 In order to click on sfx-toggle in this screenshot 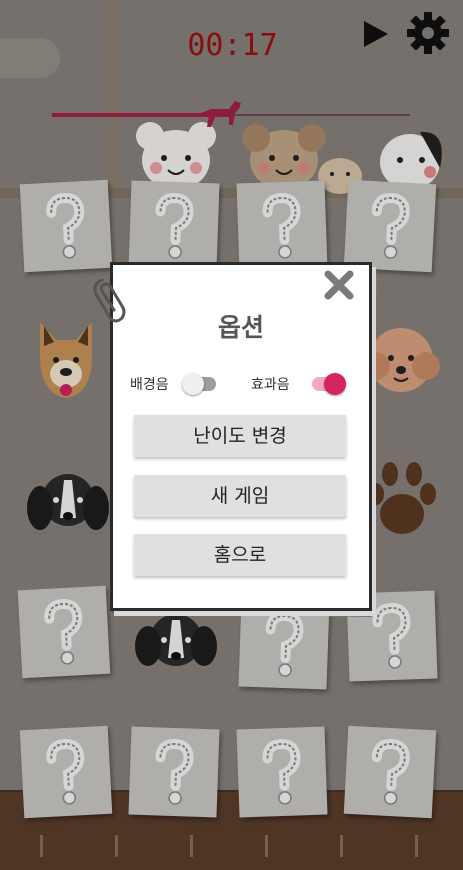, I will do `click(329, 384)`.